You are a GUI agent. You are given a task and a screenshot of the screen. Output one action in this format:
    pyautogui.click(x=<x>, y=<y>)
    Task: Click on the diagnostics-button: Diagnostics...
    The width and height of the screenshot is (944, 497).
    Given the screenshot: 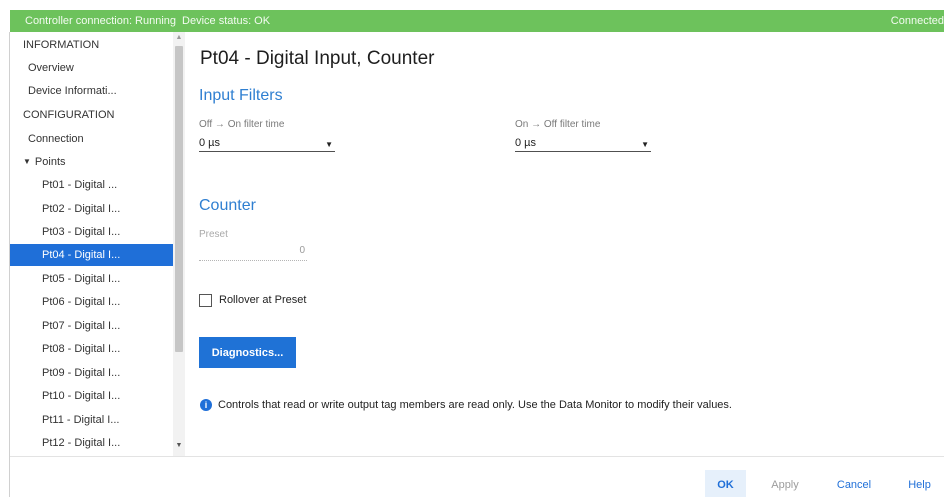 What is the action you would take?
    pyautogui.click(x=247, y=352)
    